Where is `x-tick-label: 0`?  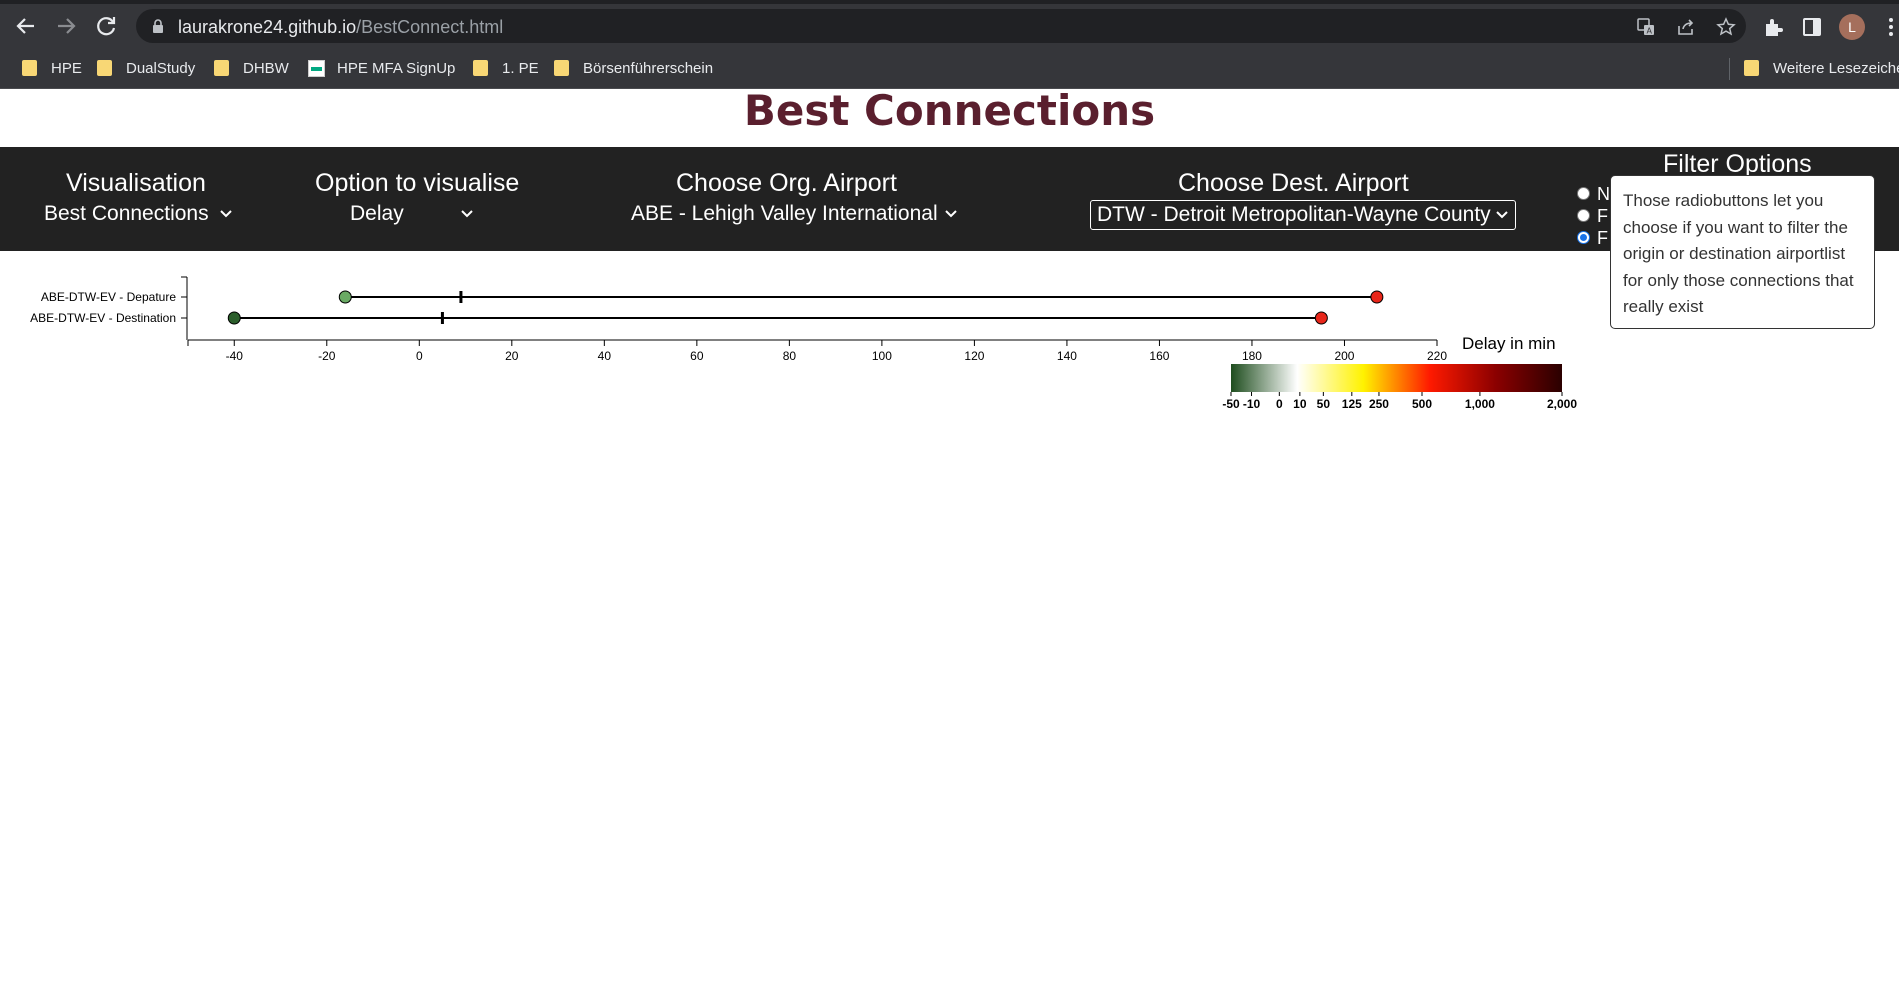 x-tick-label: 0 is located at coordinates (419, 356).